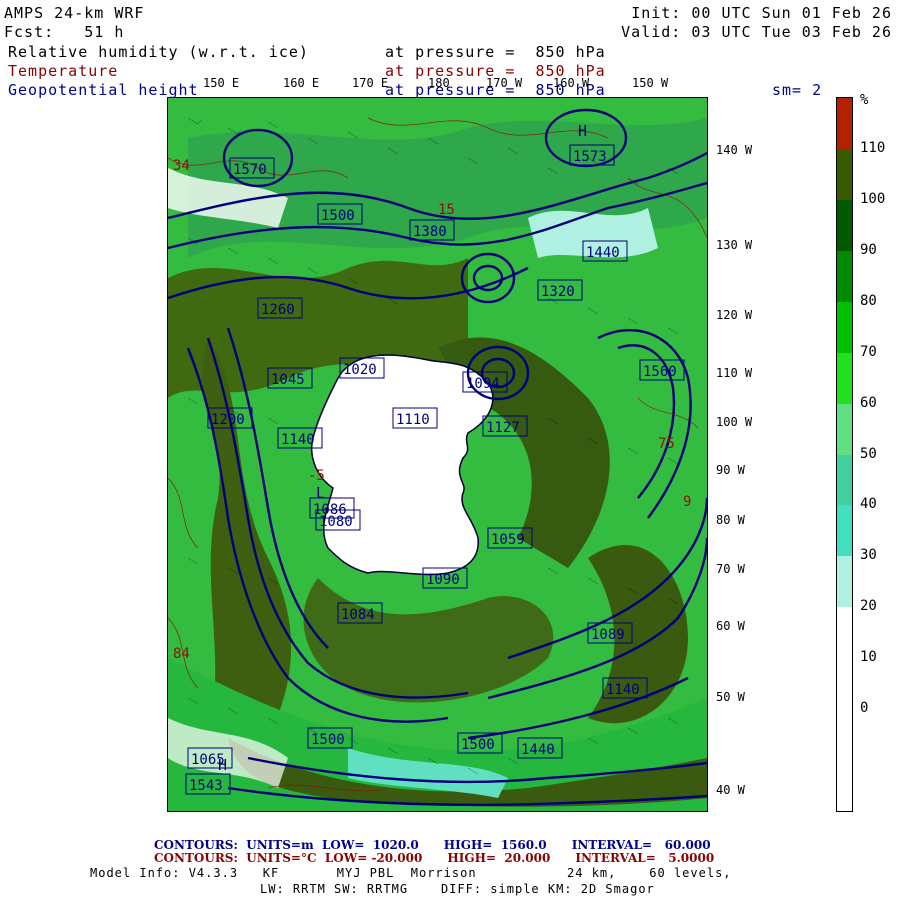 The height and width of the screenshot is (900, 900). Describe the element at coordinates (221, 83) in the screenshot. I see `lon-label: 150 E` at that location.